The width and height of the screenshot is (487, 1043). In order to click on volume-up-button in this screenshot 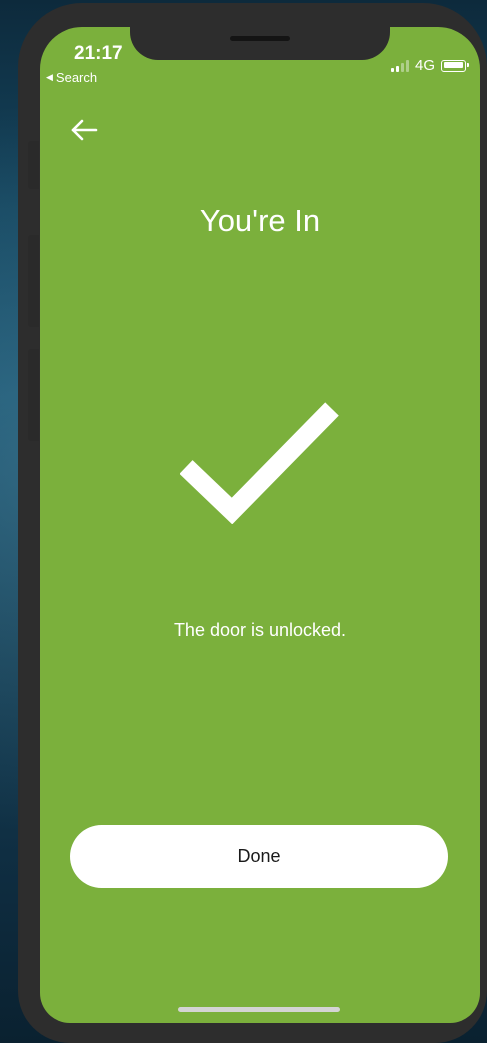, I will do `click(33, 281)`.